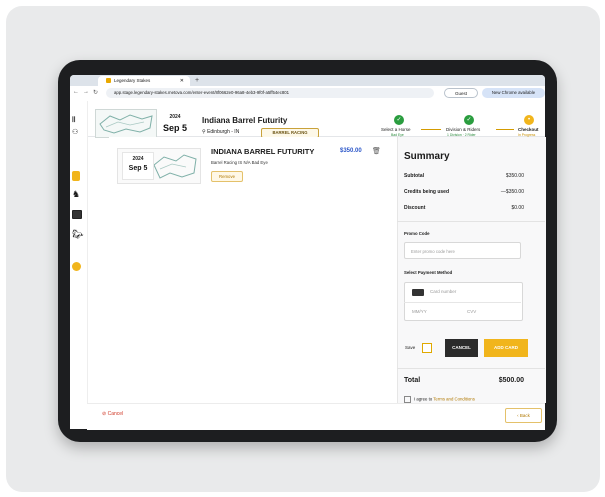 The image size is (605, 497). I want to click on footer-cancel-link: ⊘ Cancel, so click(112, 414).